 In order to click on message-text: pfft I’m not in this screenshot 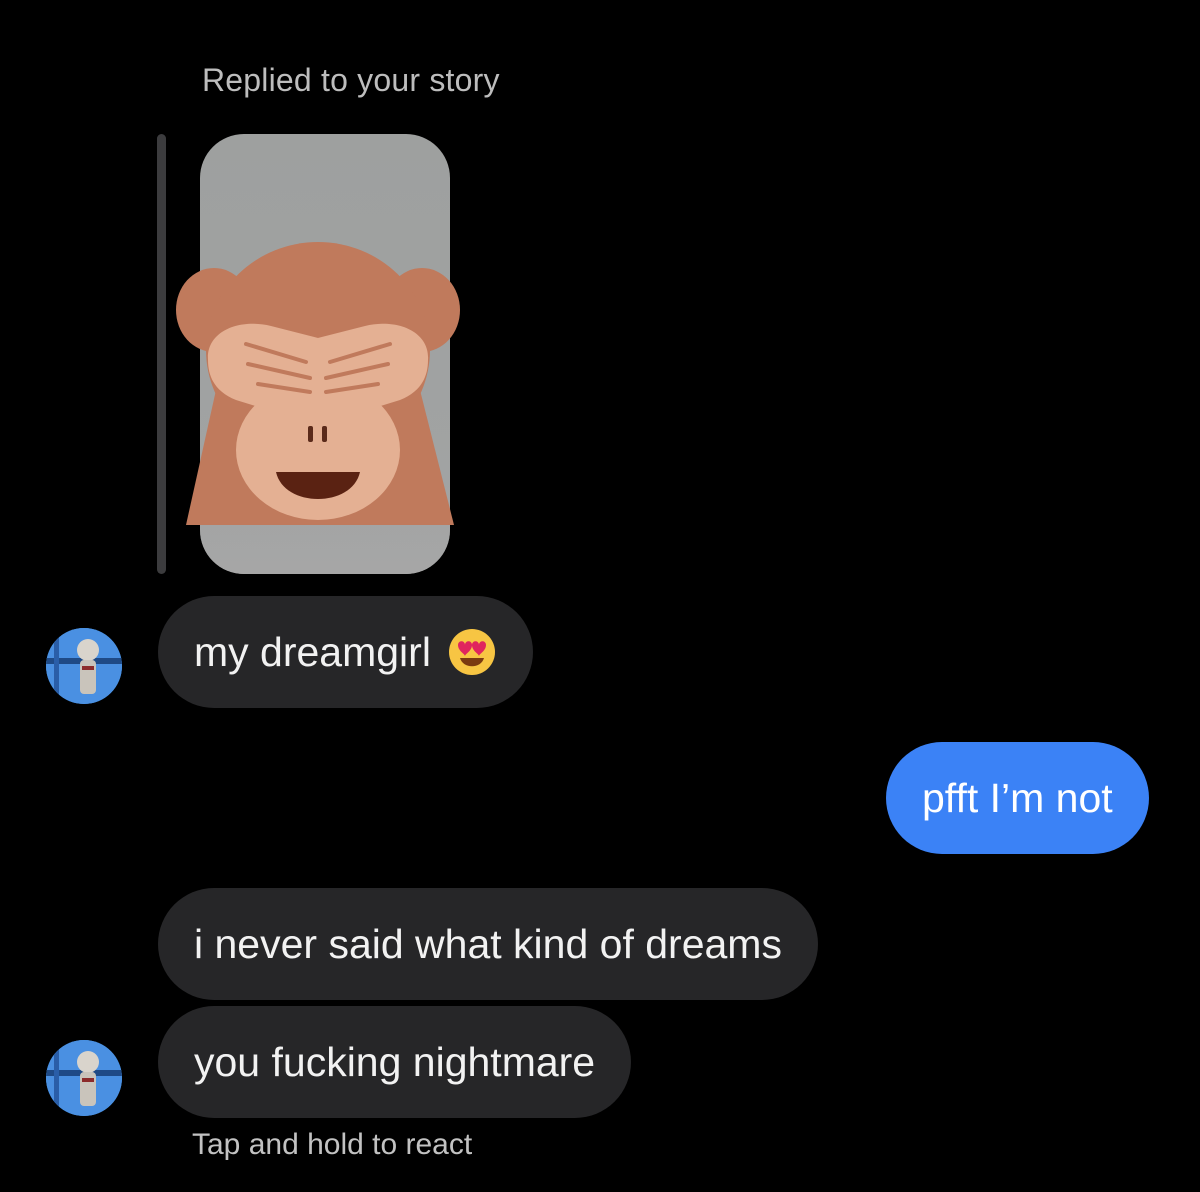, I will do `click(1017, 797)`.